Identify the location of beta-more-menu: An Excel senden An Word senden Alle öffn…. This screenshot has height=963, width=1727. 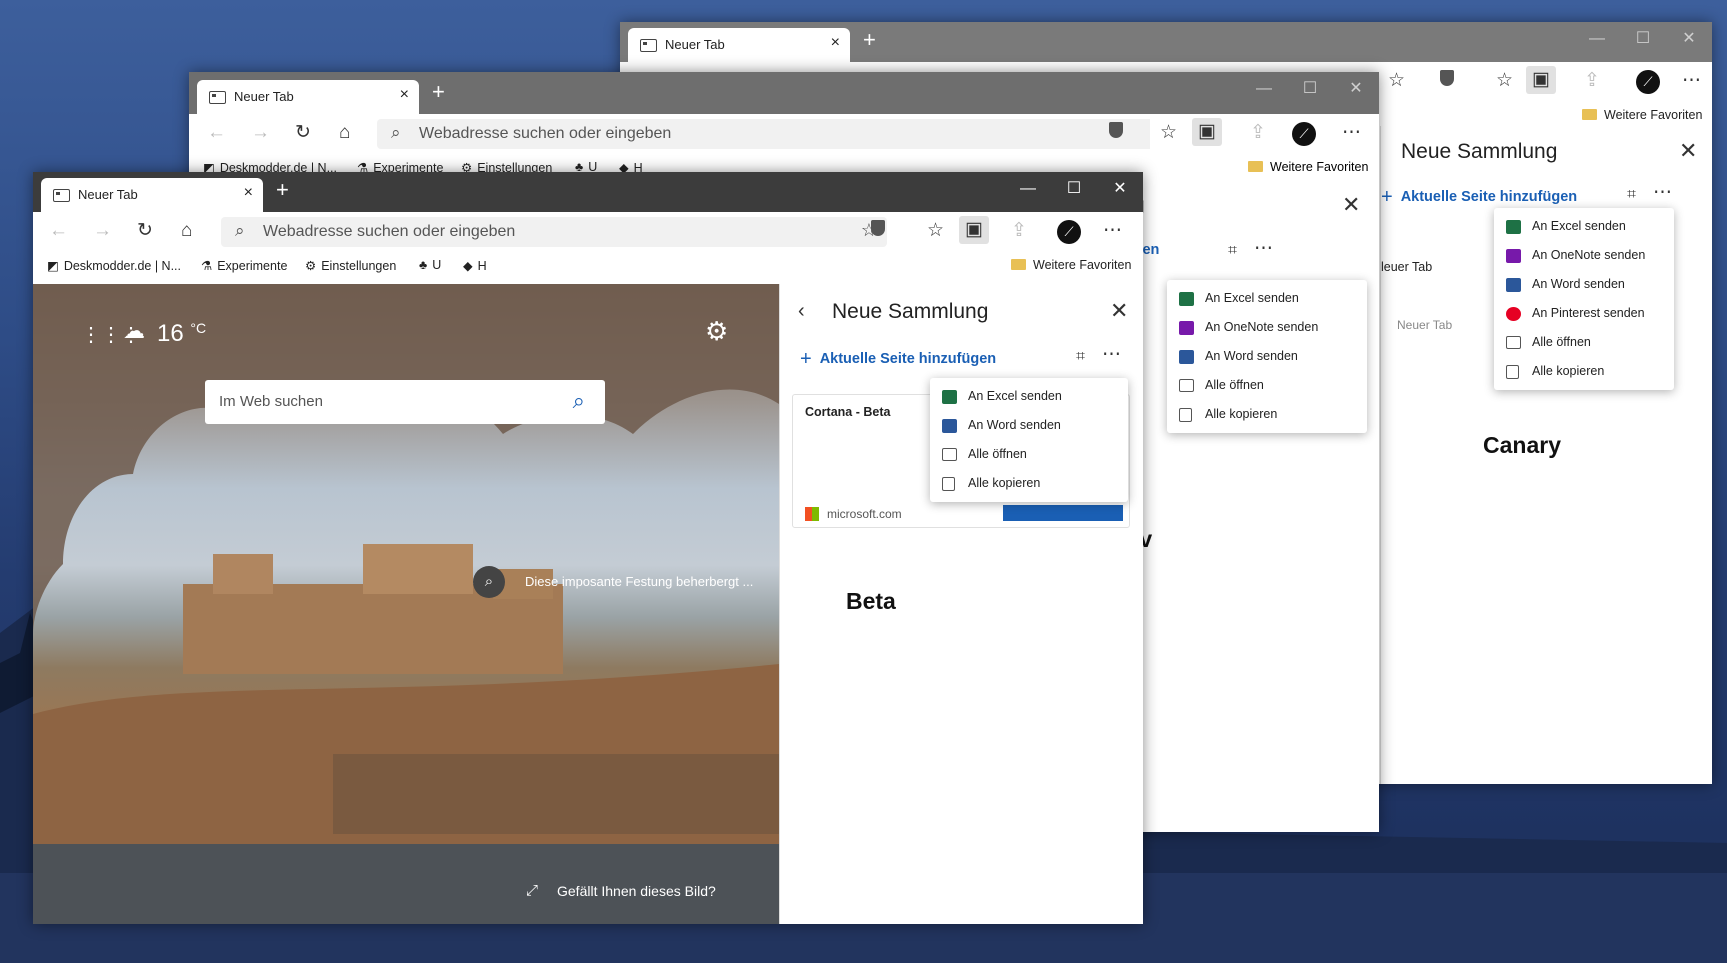
(1029, 440).